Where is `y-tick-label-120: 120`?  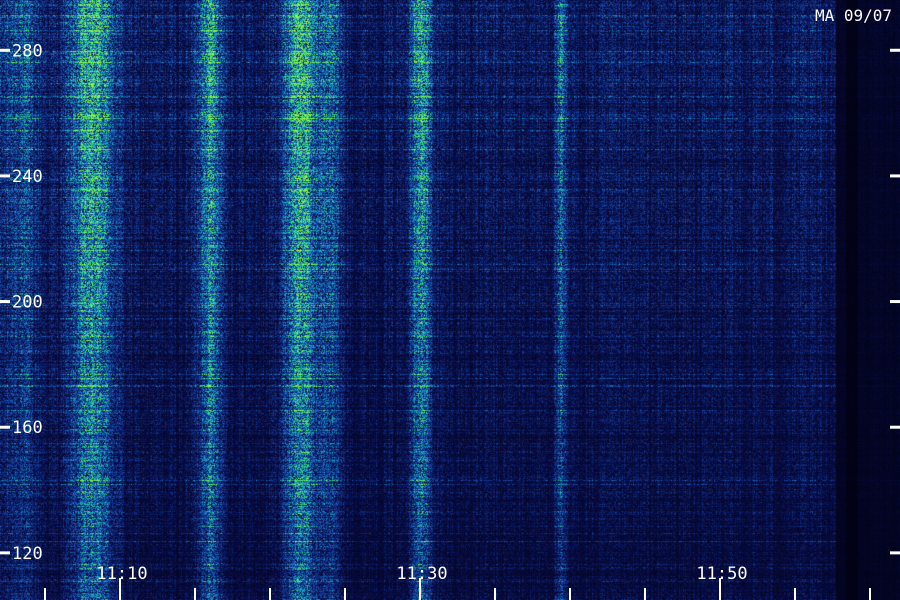 y-tick-label-120: 120 is located at coordinates (27, 554).